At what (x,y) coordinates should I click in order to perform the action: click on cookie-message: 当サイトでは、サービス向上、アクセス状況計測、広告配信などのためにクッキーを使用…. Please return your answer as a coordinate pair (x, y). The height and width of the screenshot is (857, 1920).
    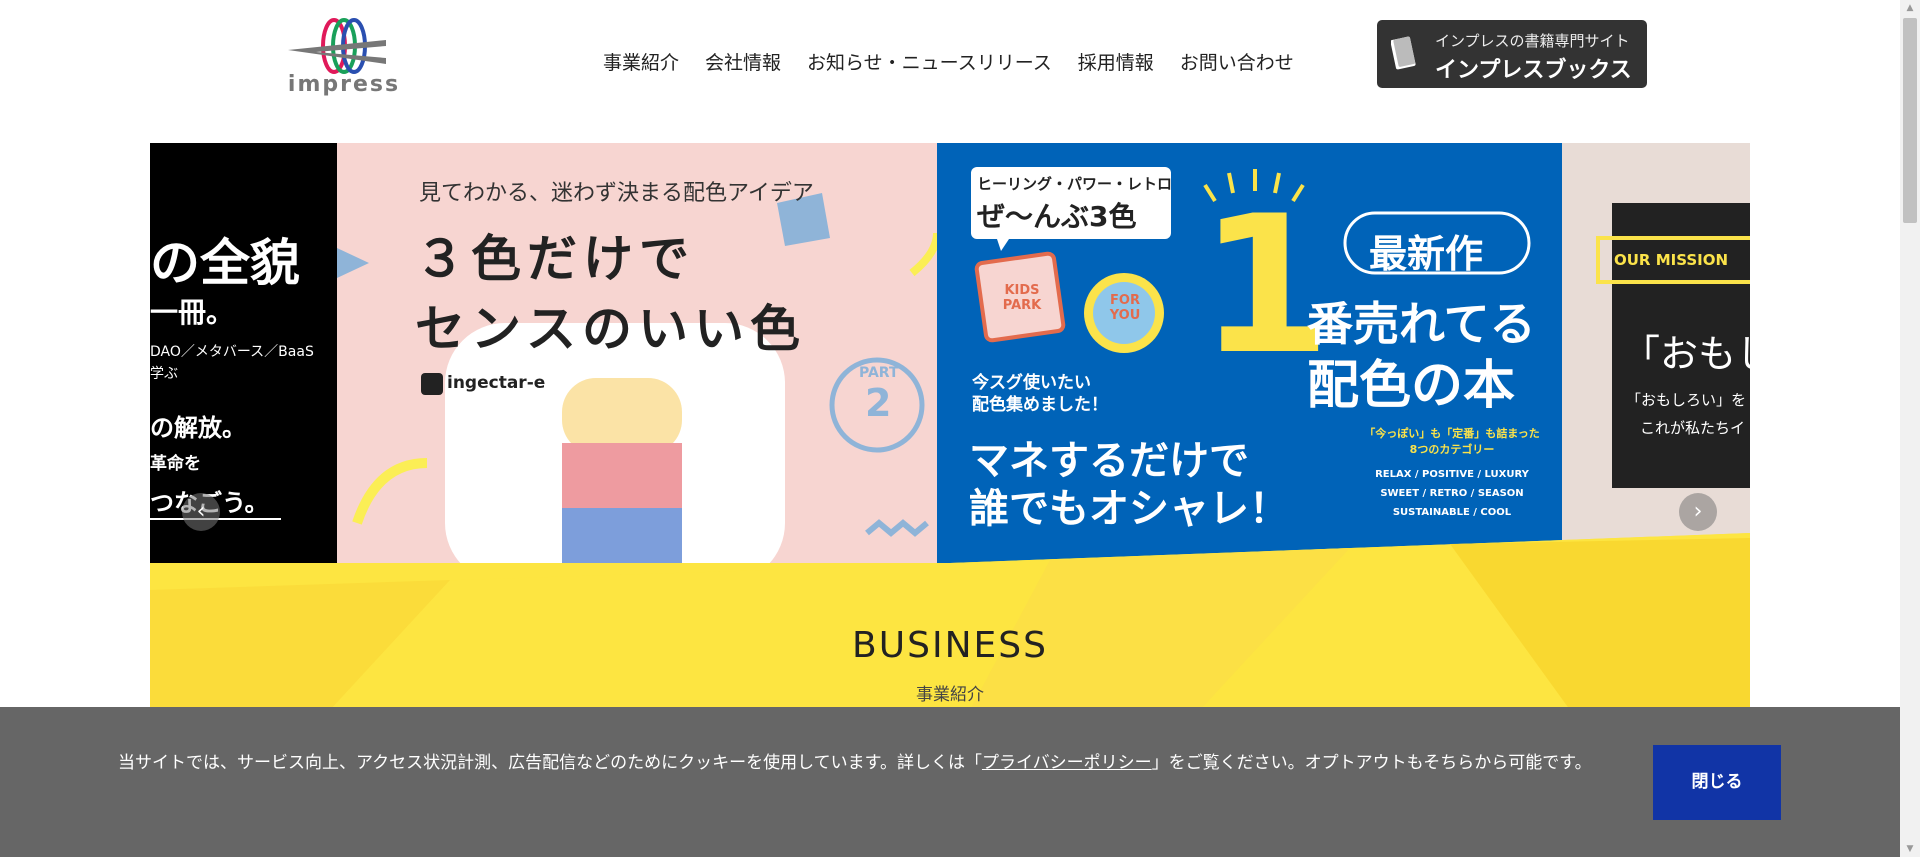
    Looking at the image, I should click on (855, 760).